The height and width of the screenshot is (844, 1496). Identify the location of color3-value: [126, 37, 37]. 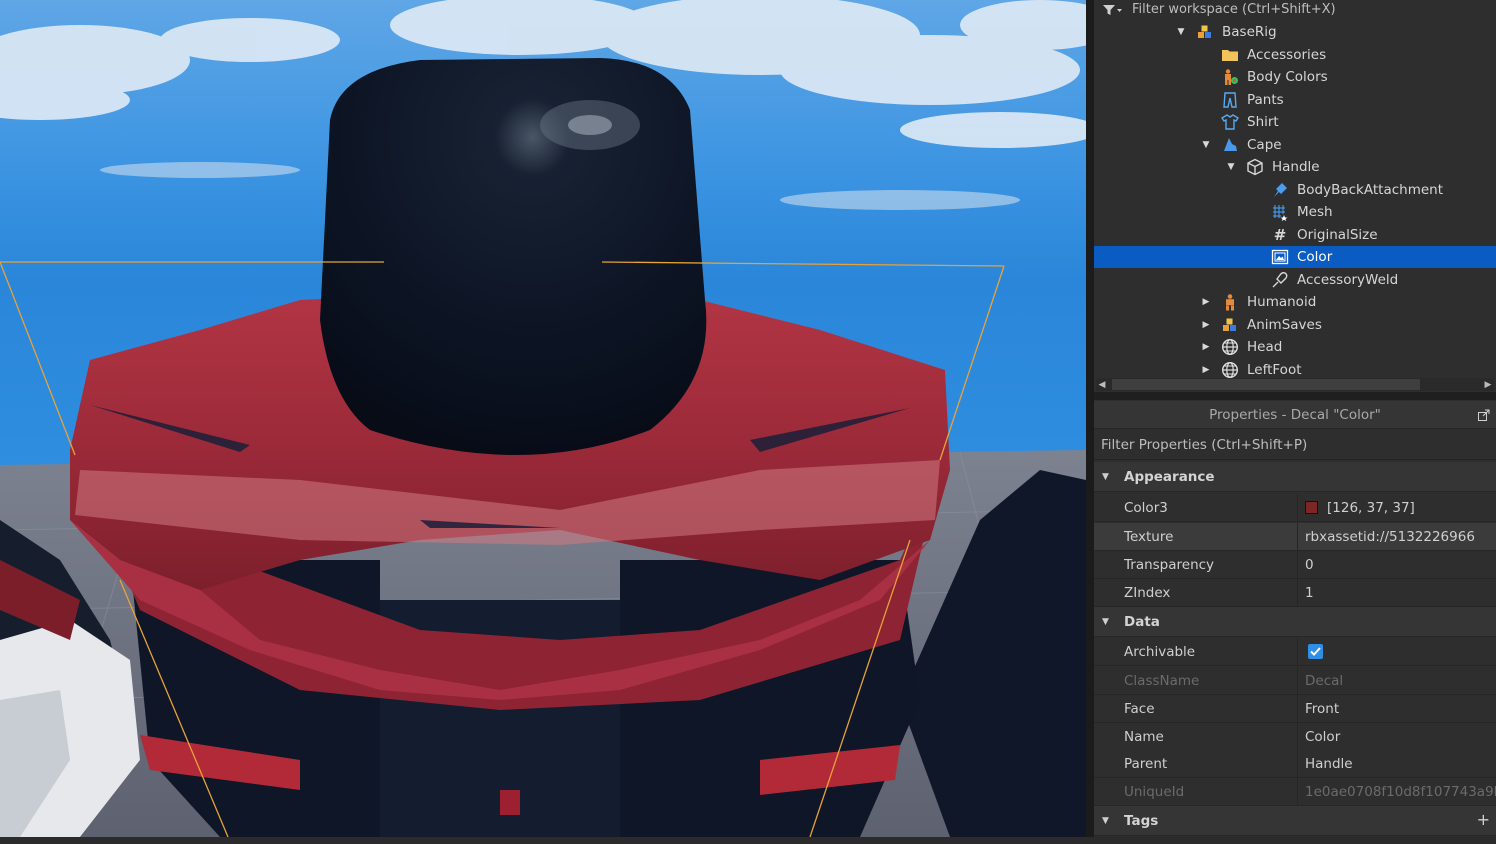
(1371, 507).